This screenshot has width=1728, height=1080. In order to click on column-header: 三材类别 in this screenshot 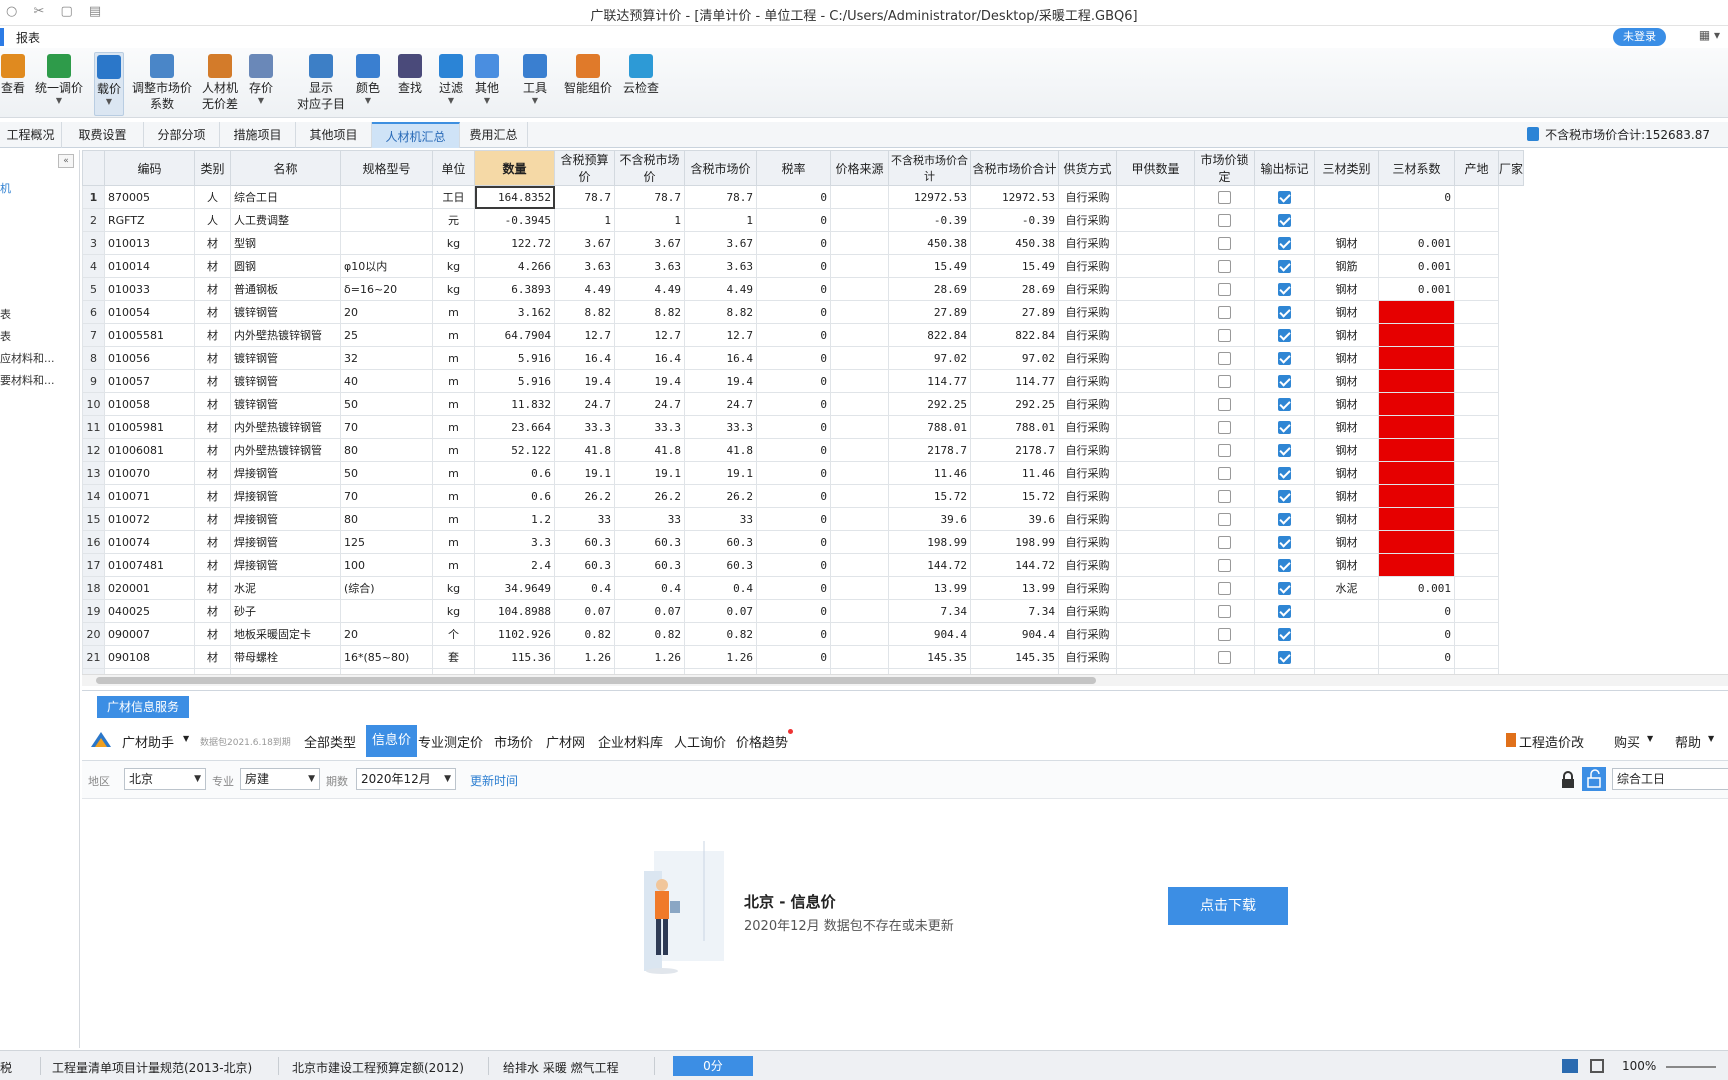, I will do `click(1346, 168)`.